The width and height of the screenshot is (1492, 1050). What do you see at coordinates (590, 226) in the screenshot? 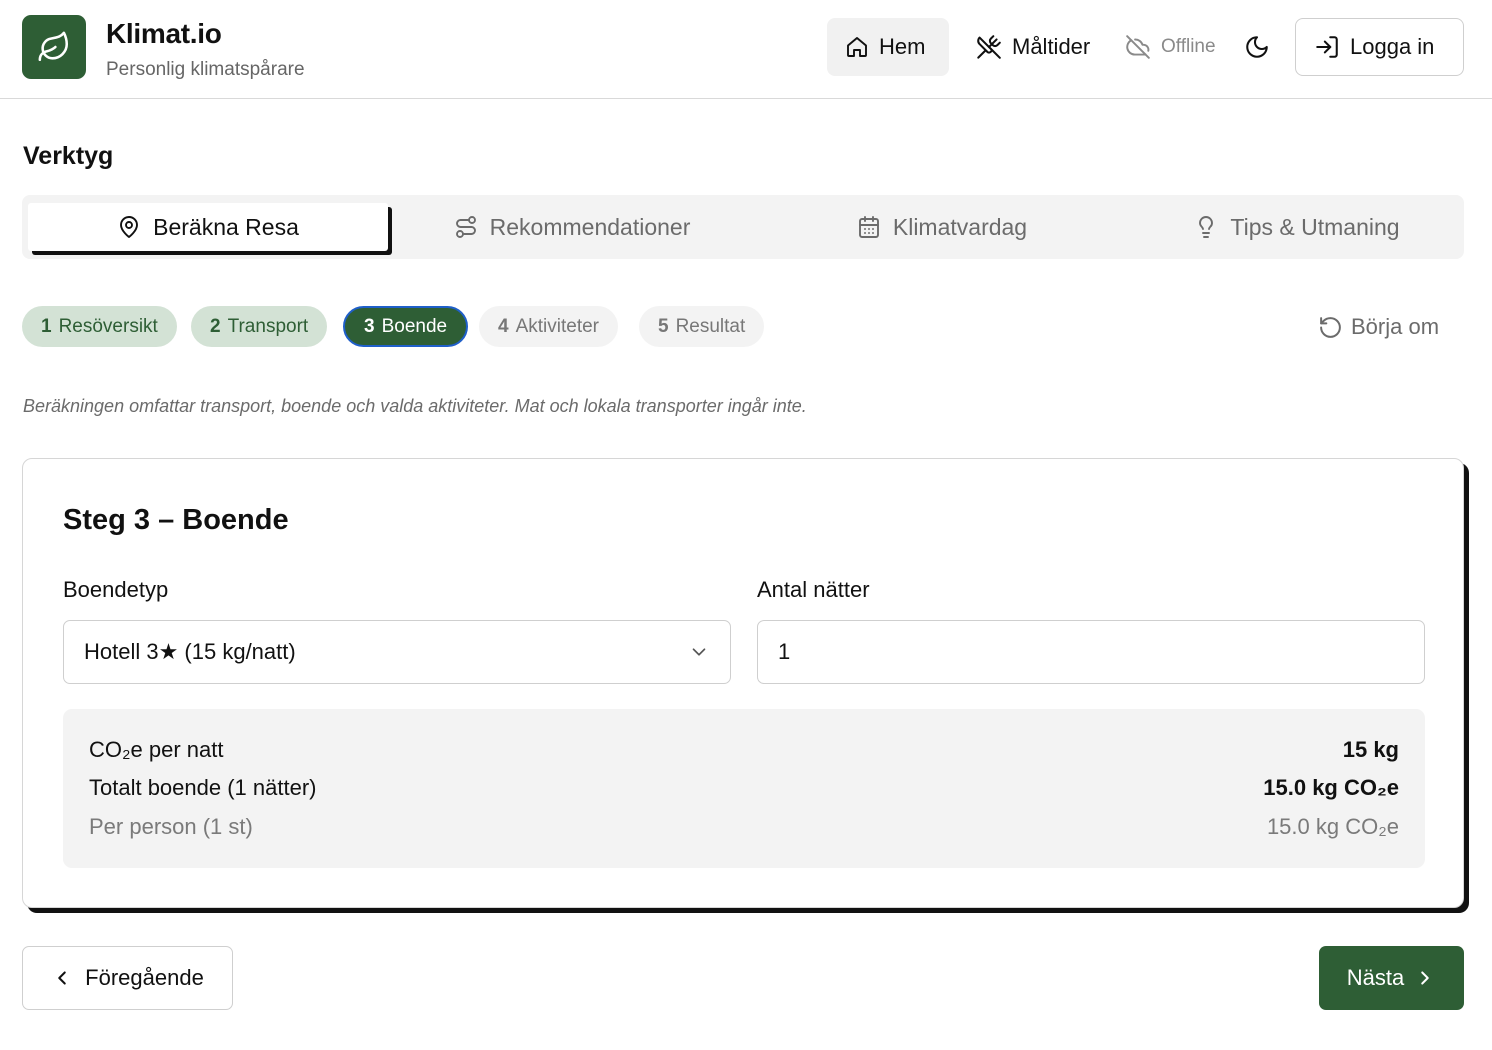
I see `tab-label: Rekommendationer` at bounding box center [590, 226].